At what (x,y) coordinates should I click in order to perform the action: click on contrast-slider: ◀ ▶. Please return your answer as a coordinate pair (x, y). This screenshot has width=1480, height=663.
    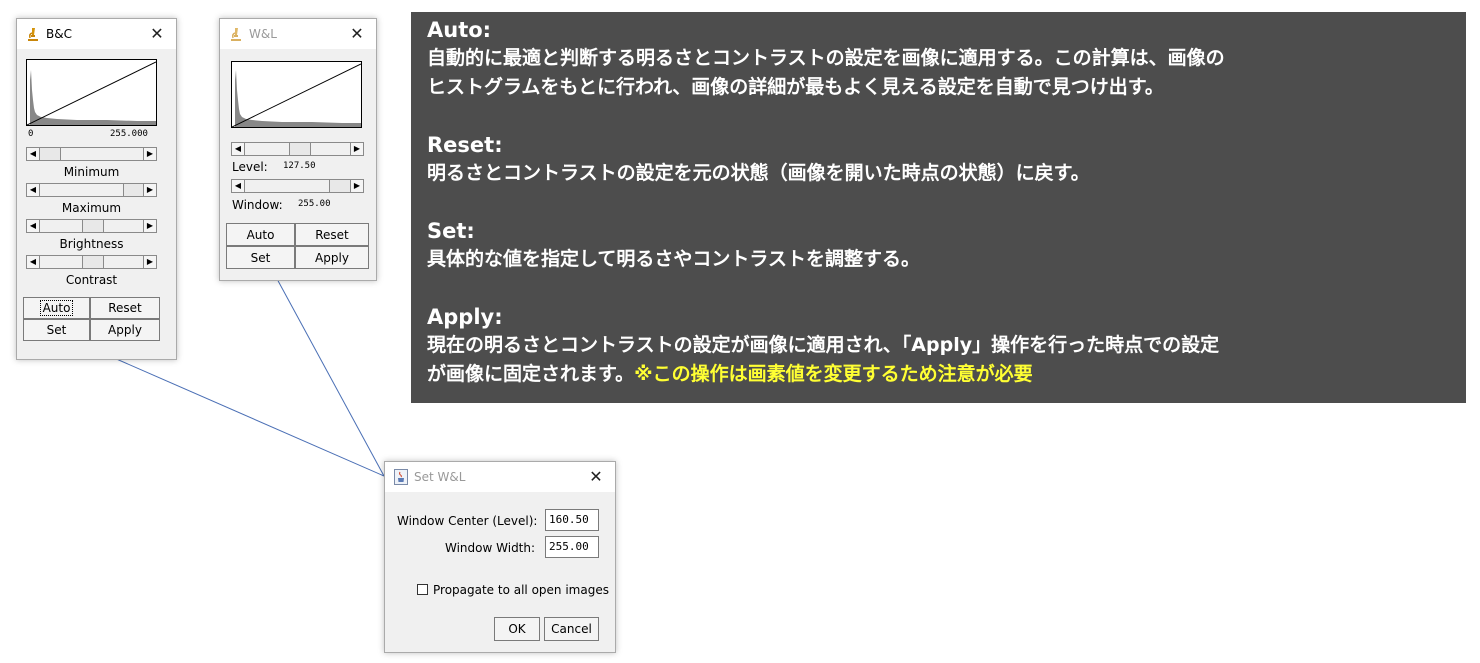
    Looking at the image, I should click on (91, 262).